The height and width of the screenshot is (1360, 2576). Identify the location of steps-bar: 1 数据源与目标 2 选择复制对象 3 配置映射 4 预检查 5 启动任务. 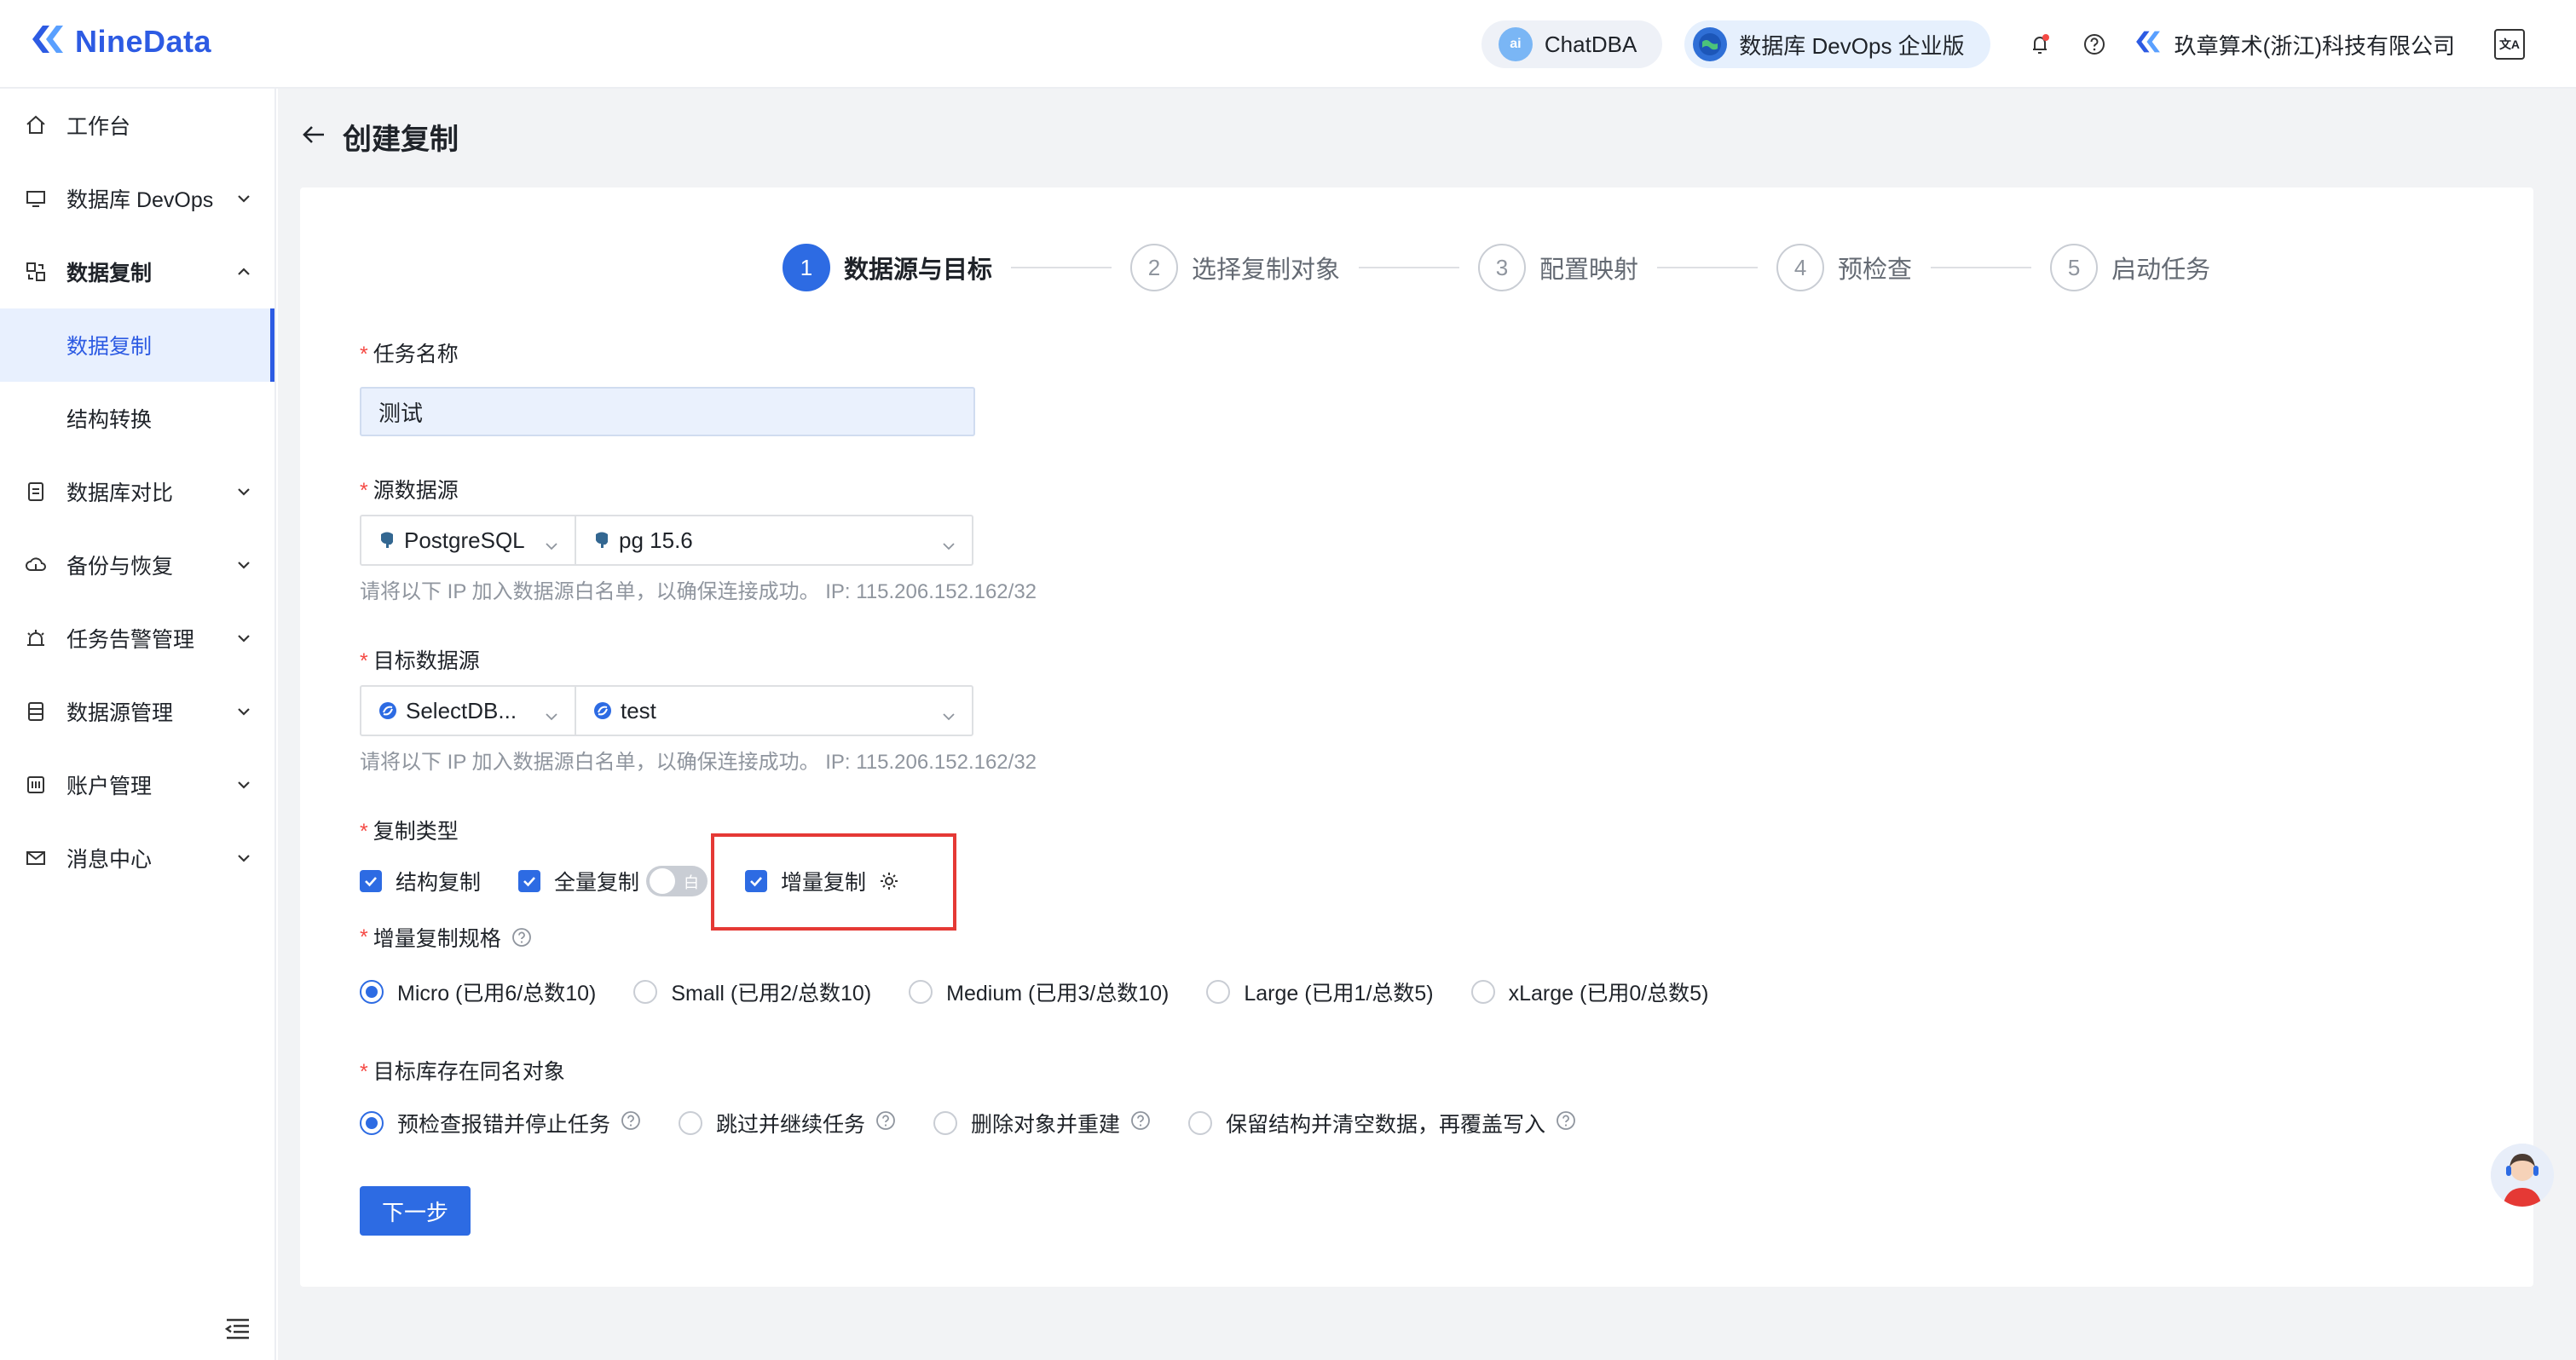
(1496, 267).